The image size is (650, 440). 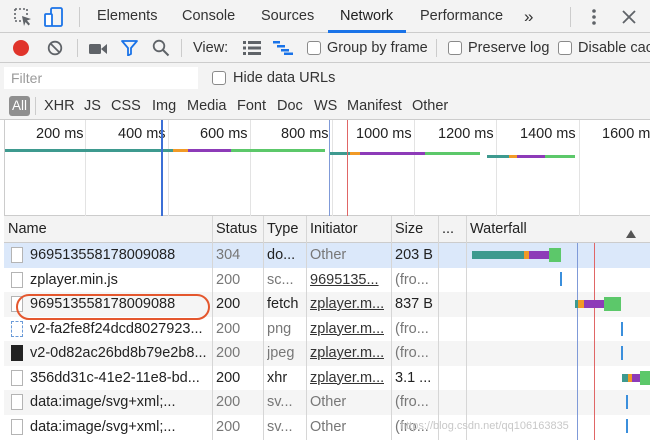 What do you see at coordinates (120, 255) in the screenshot?
I see `request-name: 969513558178009088` at bounding box center [120, 255].